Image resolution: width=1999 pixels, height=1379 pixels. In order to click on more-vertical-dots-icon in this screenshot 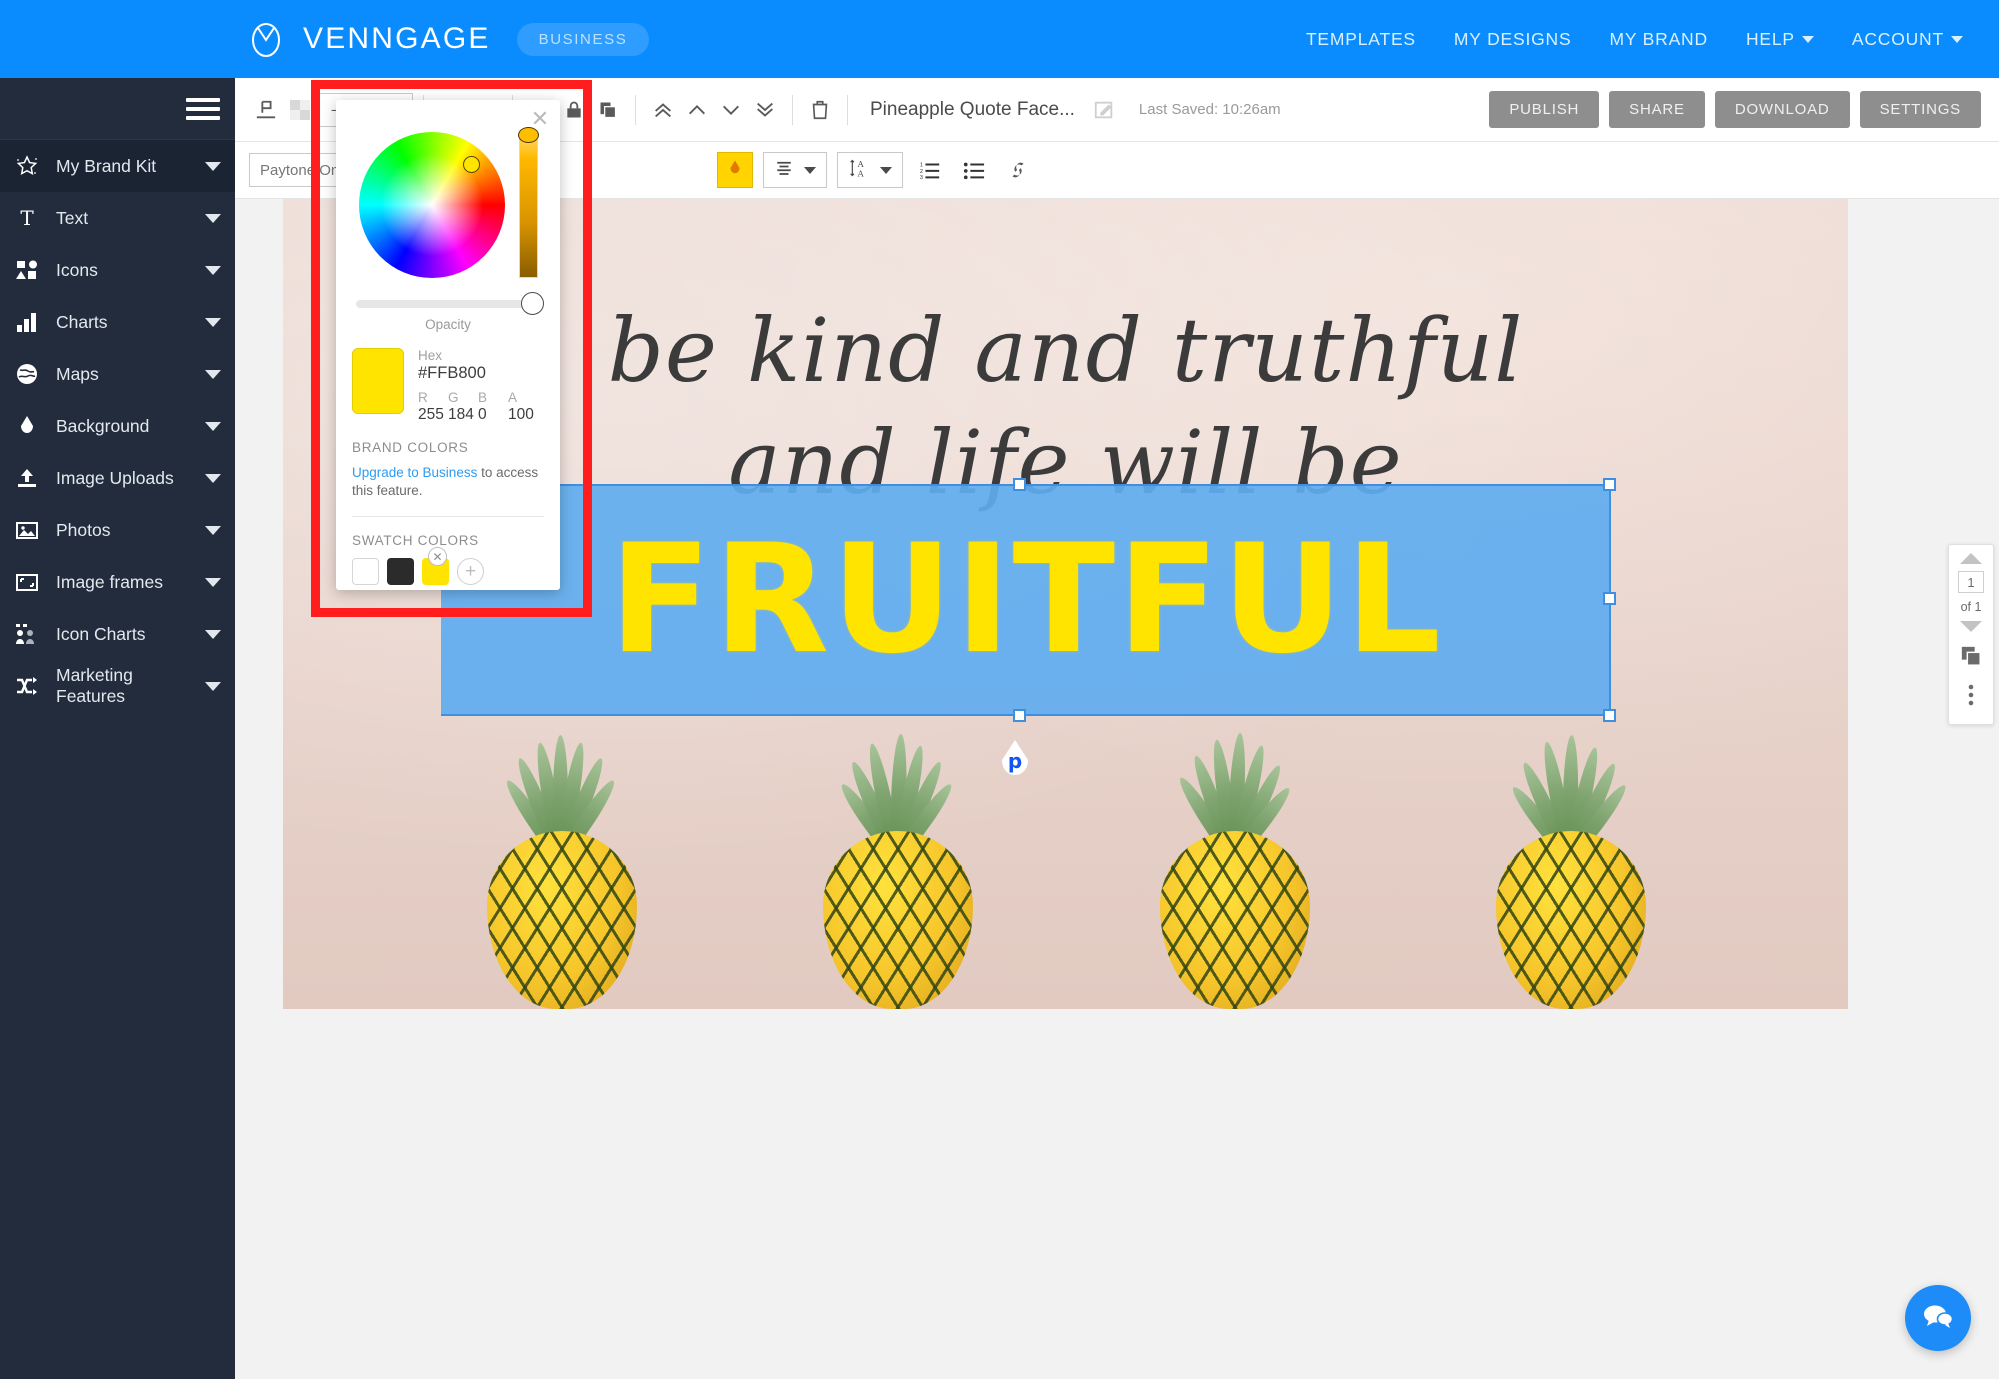, I will do `click(1971, 697)`.